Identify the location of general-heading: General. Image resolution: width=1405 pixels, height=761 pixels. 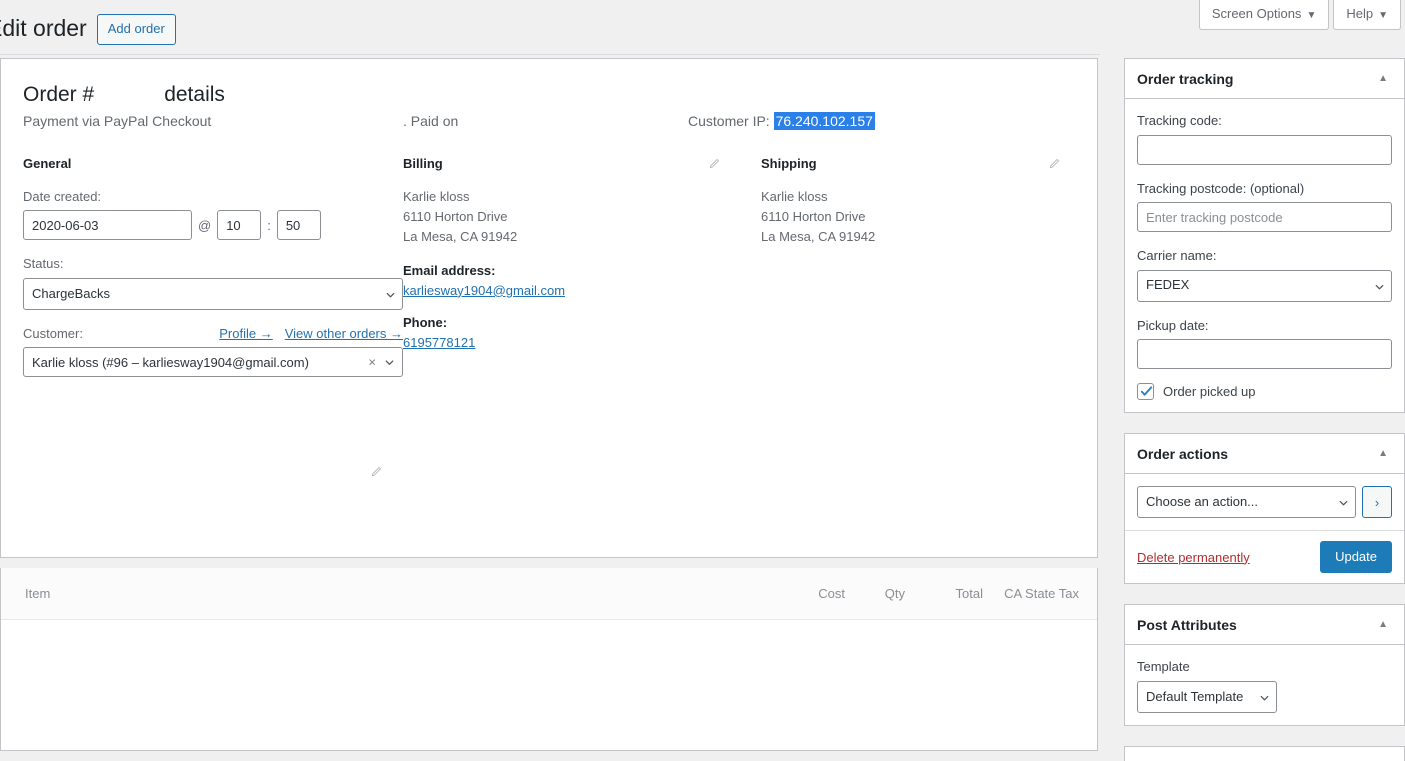
(47, 163).